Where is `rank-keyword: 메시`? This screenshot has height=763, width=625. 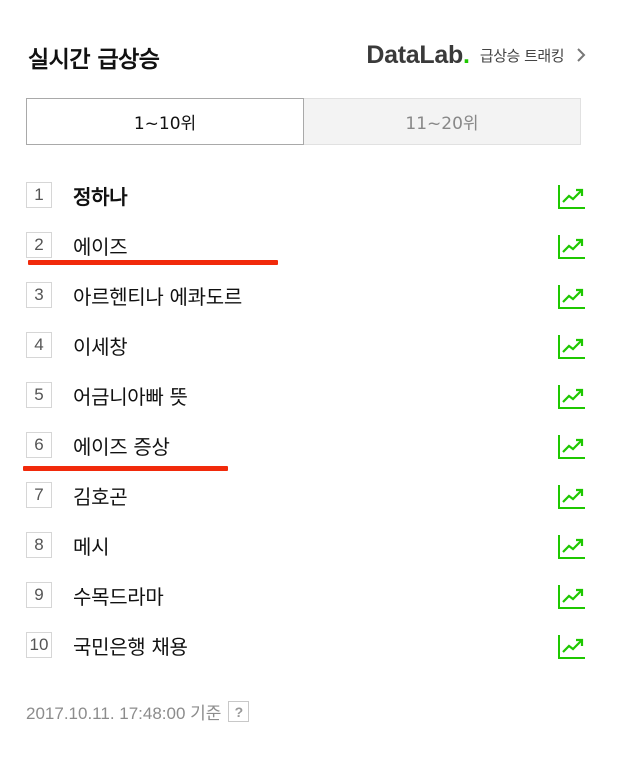 rank-keyword: 메시 is located at coordinates (91, 545).